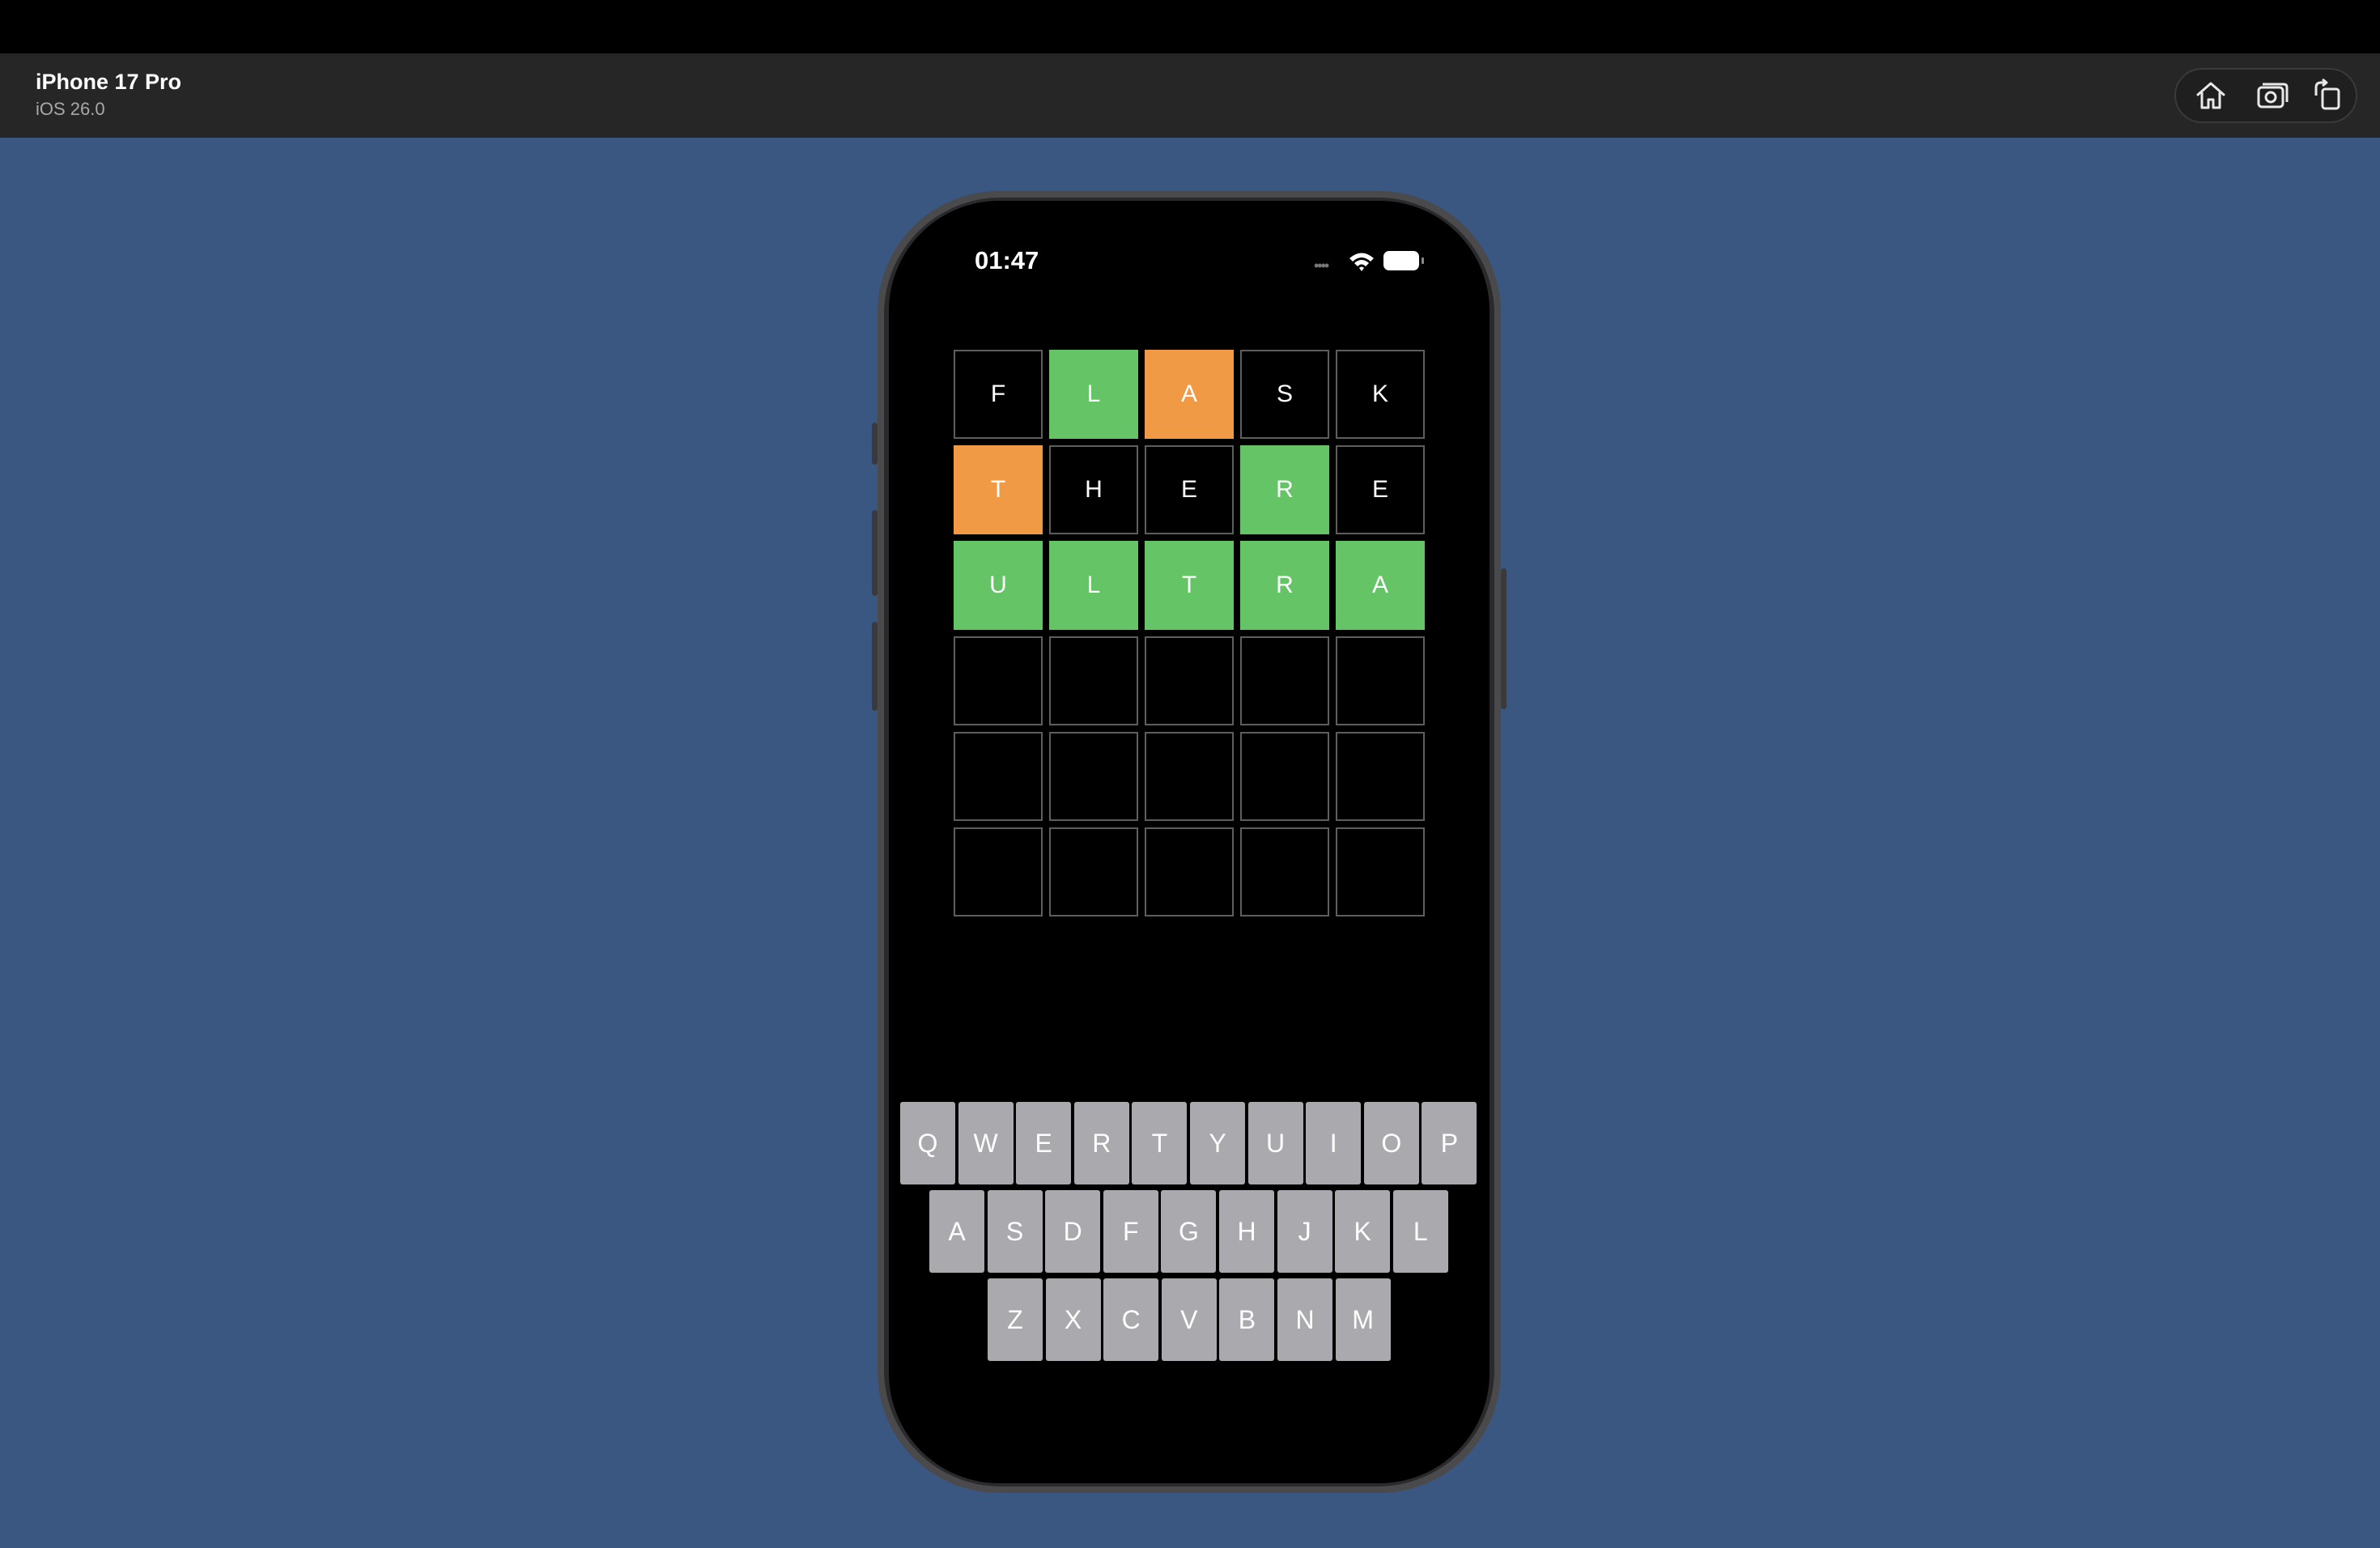 Image resolution: width=2380 pixels, height=1548 pixels. Describe the element at coordinates (1246, 1231) in the screenshot. I see `key-h: H` at that location.